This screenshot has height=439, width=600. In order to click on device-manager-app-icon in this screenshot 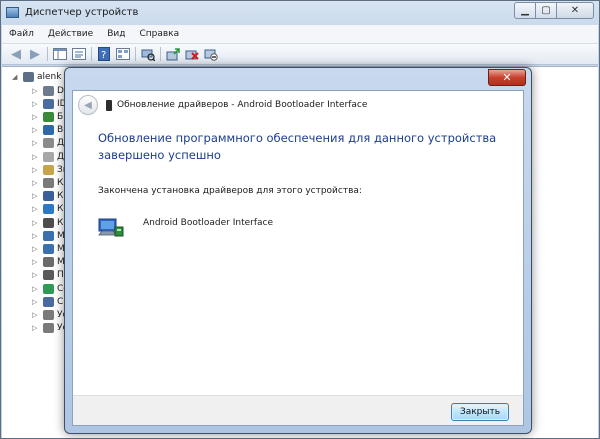, I will do `click(12, 12)`.